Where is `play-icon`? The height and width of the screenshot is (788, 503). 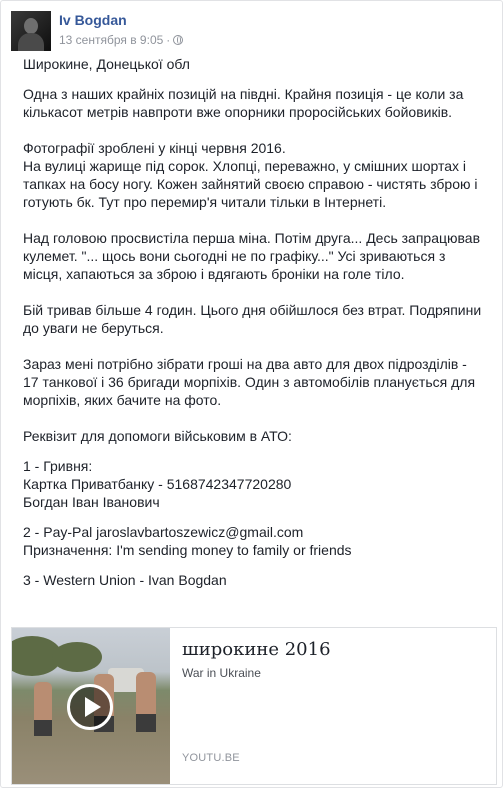 play-icon is located at coordinates (90, 707).